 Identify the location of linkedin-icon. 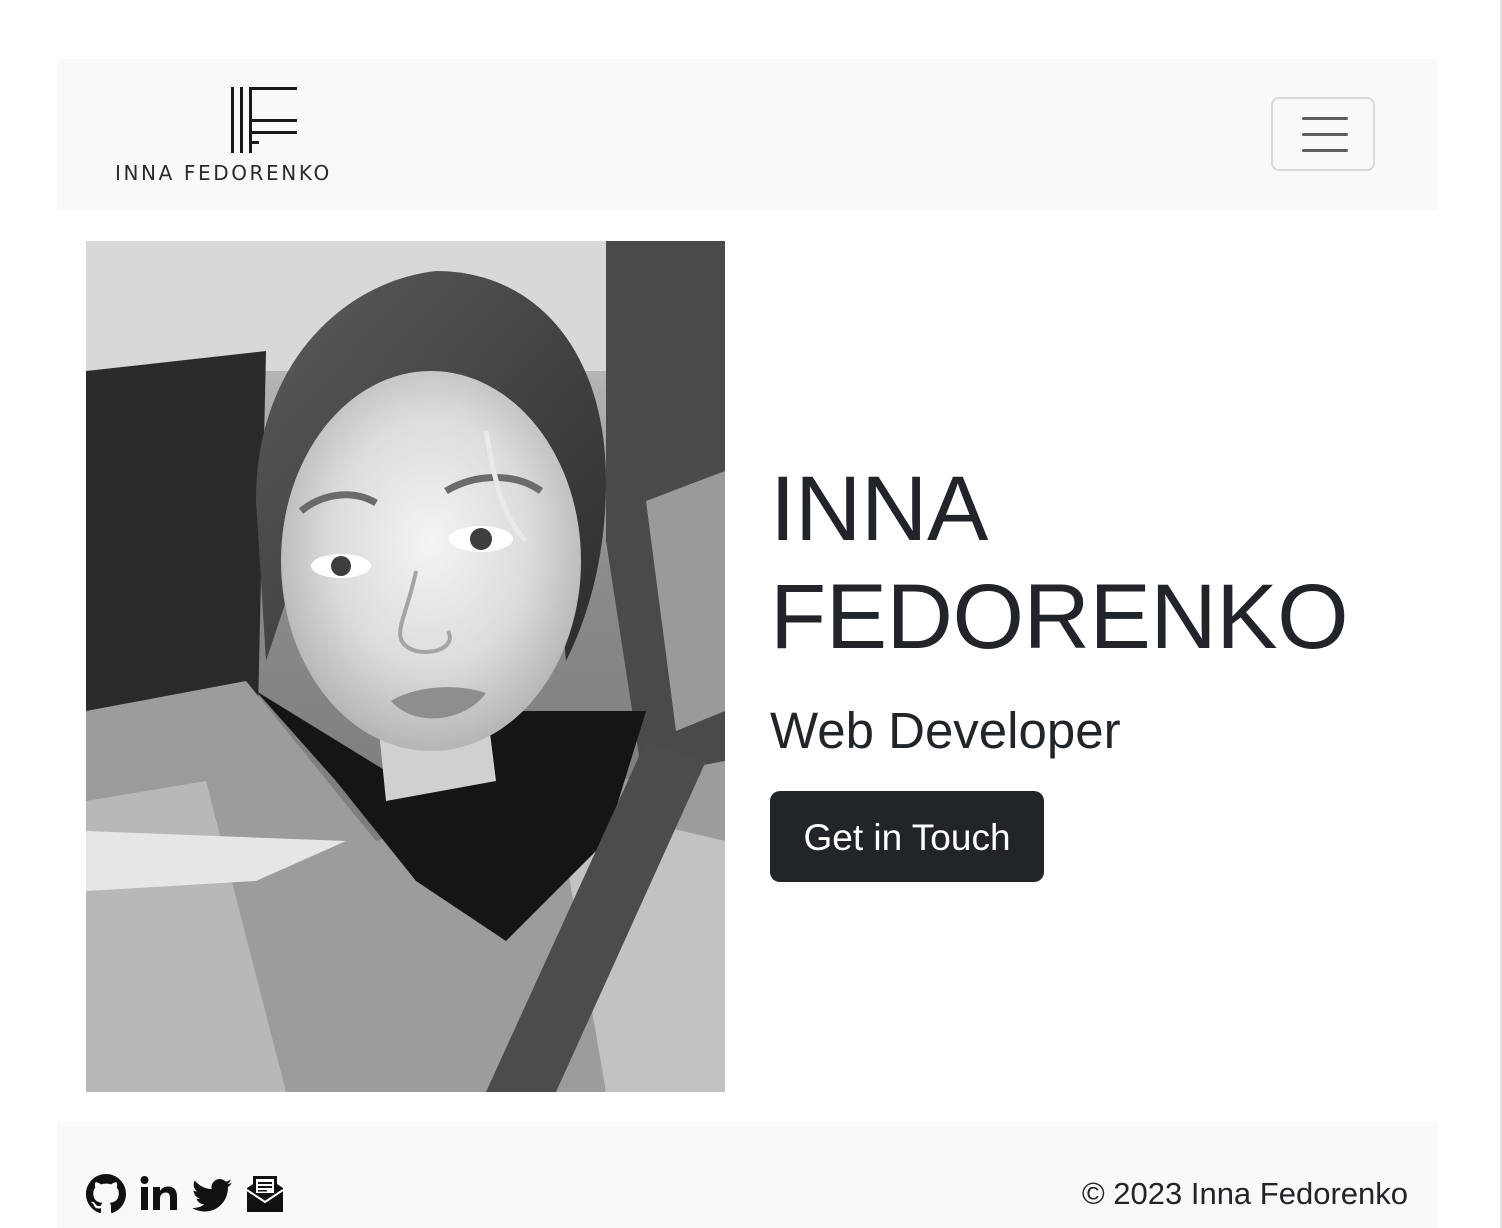
(158, 1193).